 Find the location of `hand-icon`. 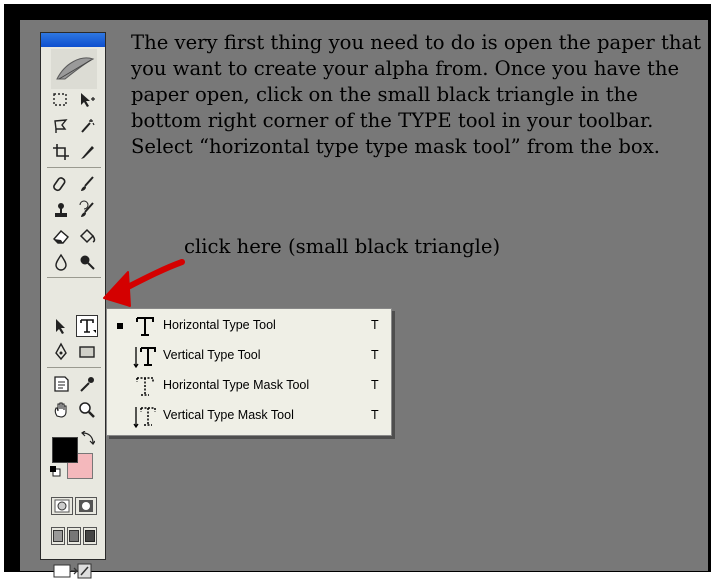

hand-icon is located at coordinates (61, 410).